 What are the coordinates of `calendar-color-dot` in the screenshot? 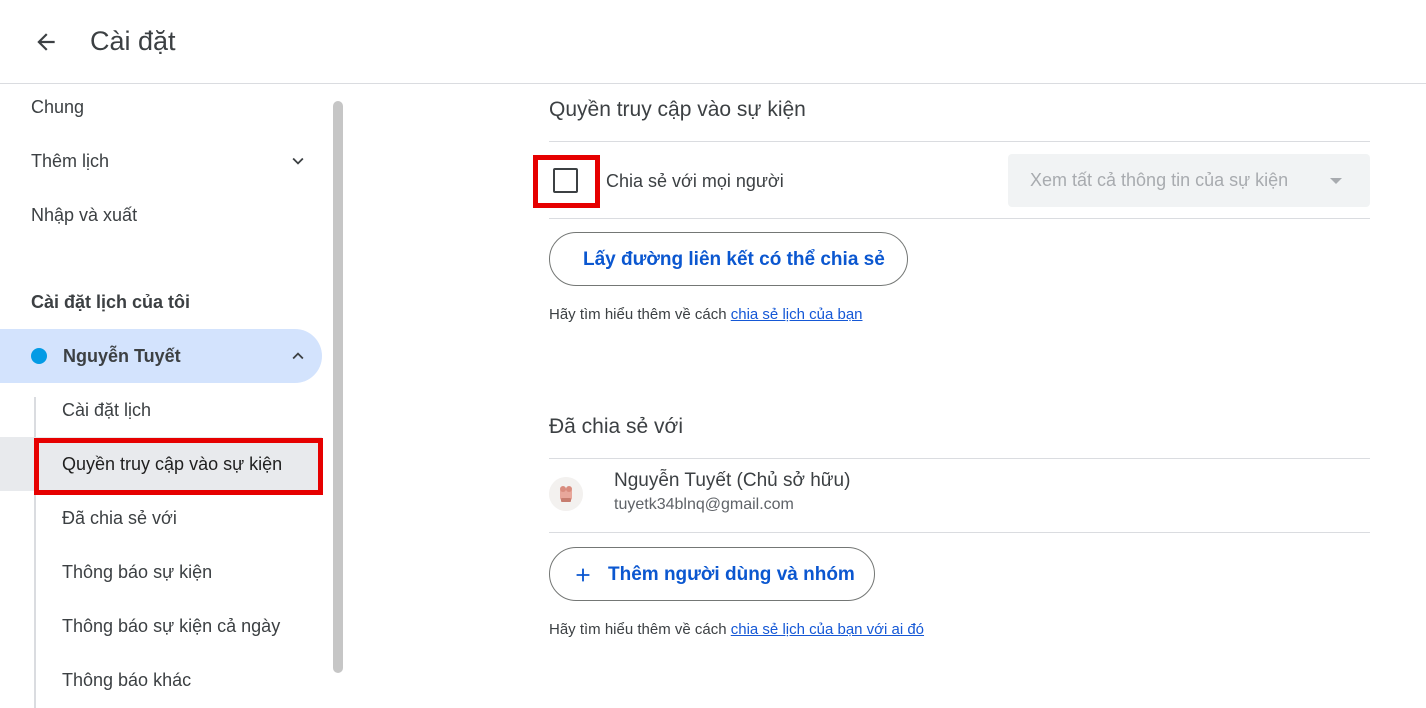 It's located at (39, 356).